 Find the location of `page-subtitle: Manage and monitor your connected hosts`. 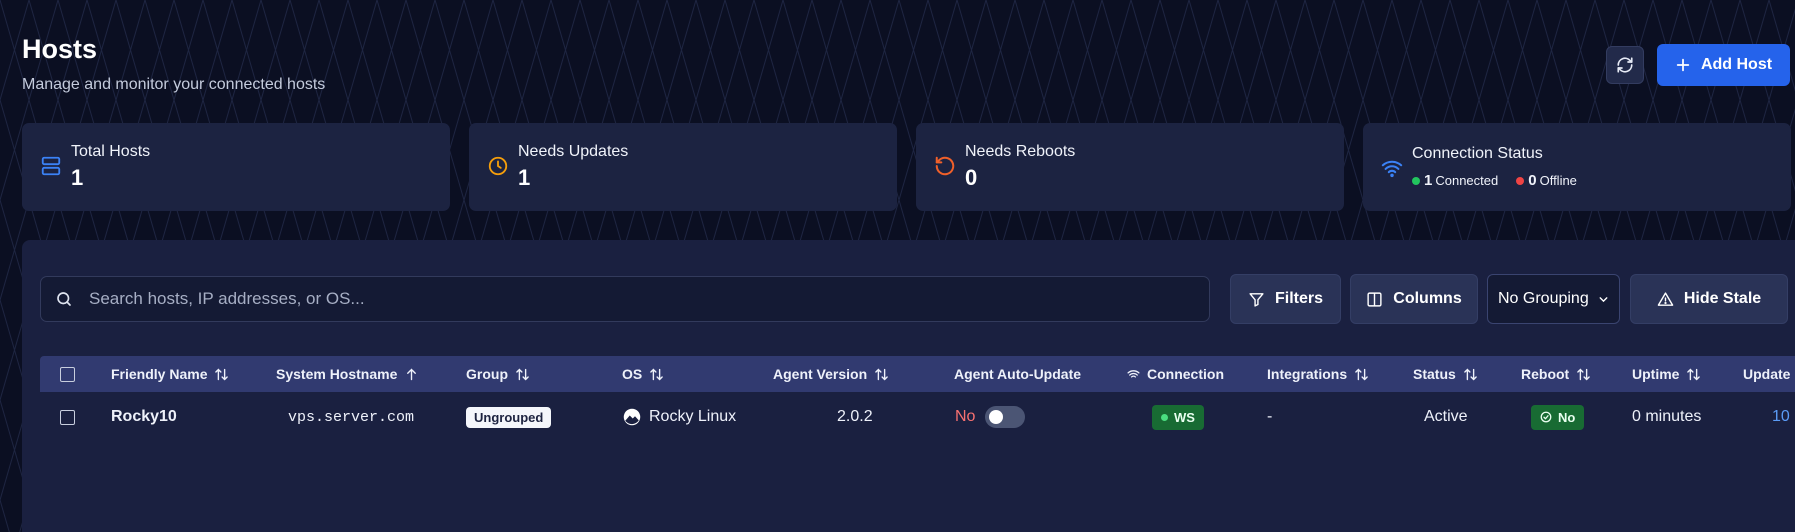

page-subtitle: Manage and monitor your connected hosts is located at coordinates (174, 84).